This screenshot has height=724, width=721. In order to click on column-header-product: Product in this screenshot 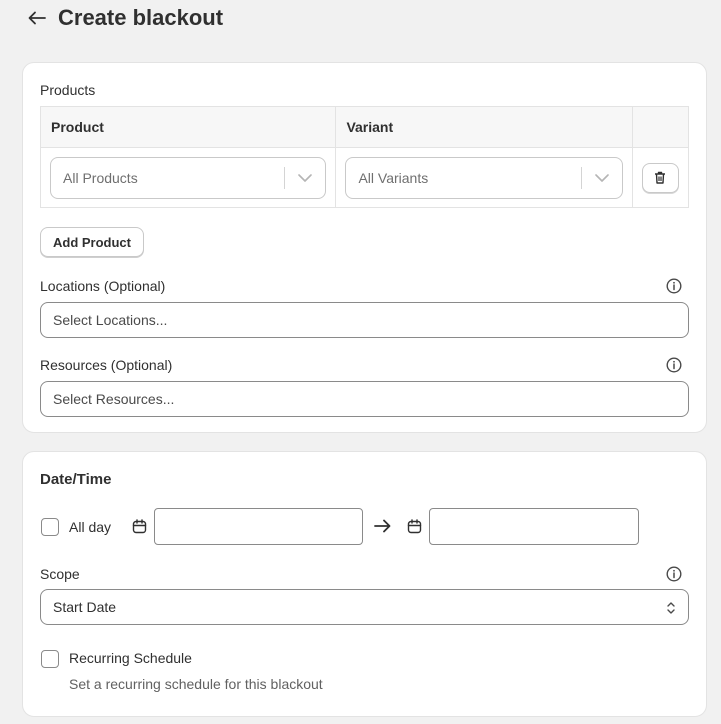, I will do `click(188, 127)`.